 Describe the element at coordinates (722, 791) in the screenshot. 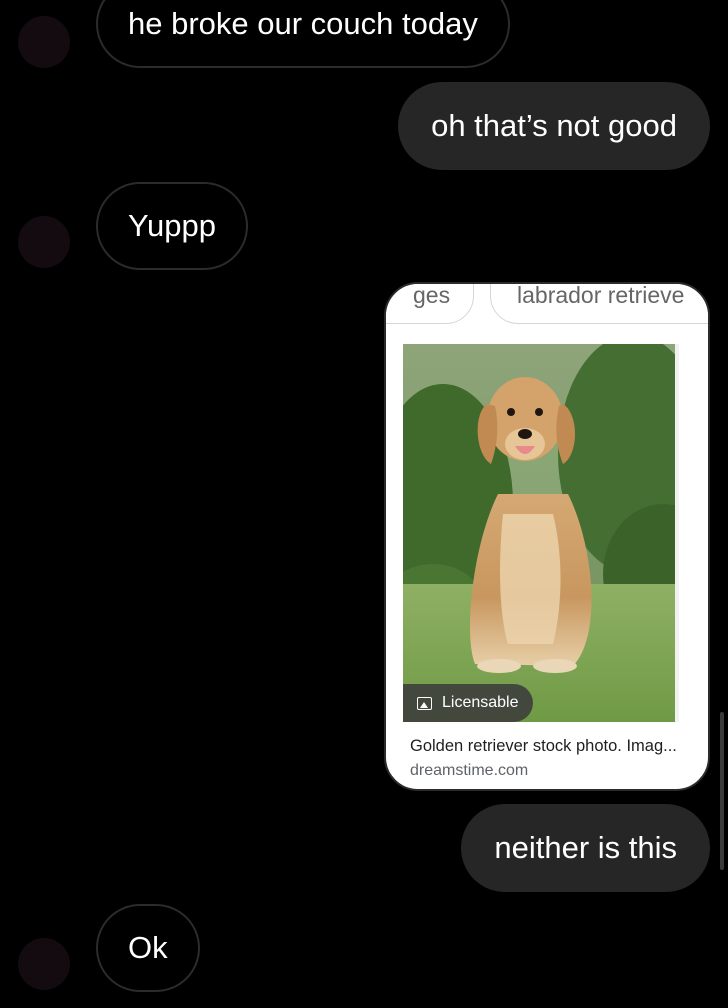

I see `scrollbar` at that location.